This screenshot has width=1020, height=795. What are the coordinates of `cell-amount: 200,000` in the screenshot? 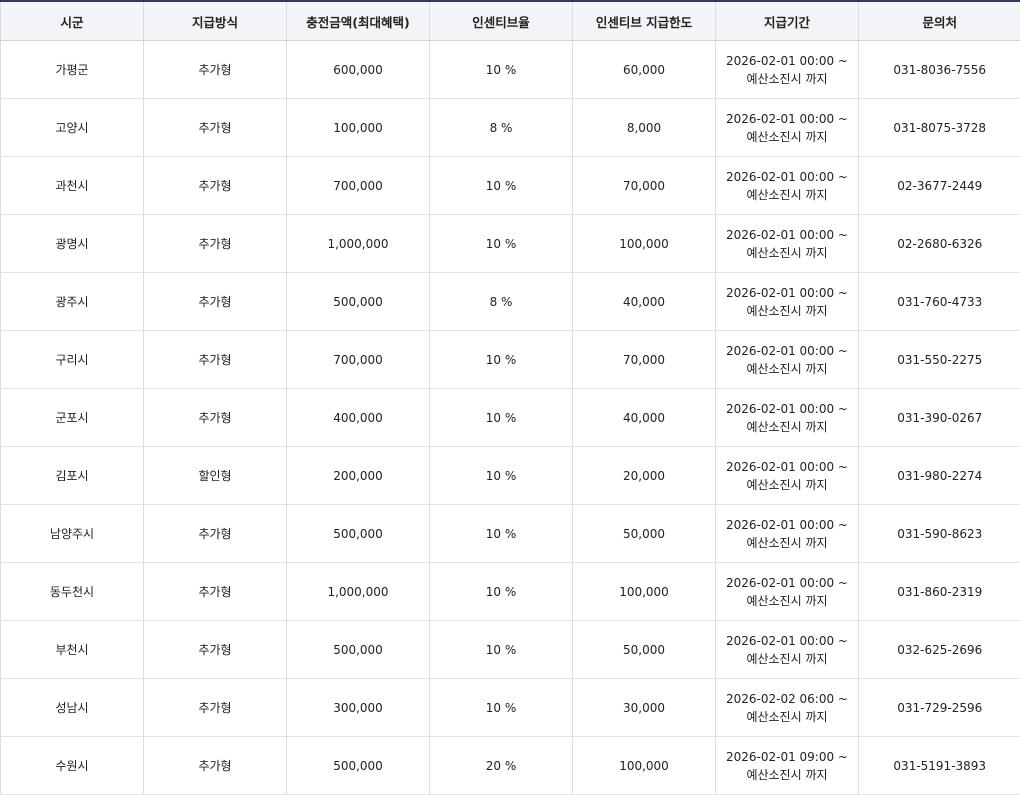 It's located at (358, 476).